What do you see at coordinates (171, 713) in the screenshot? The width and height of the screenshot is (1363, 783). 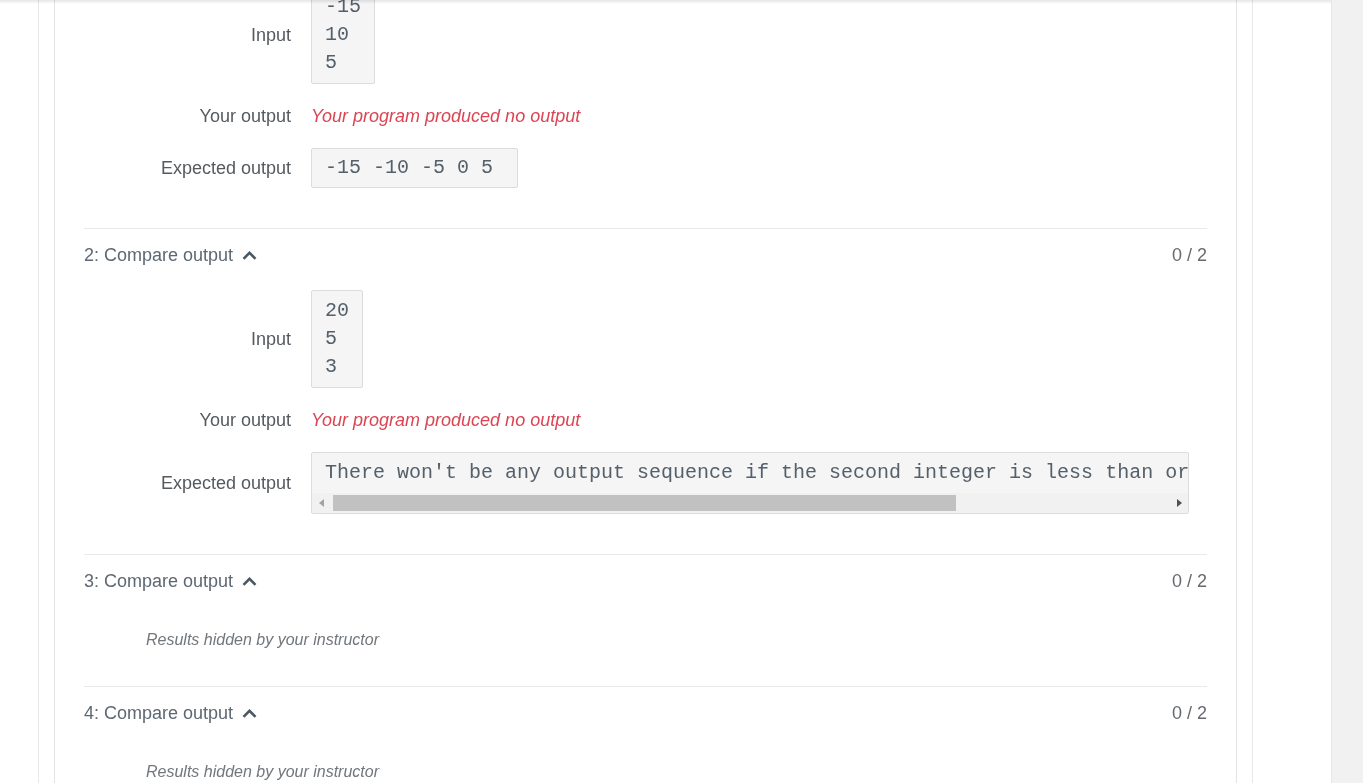 I see `test-case-toggle: 4: Compare output` at bounding box center [171, 713].